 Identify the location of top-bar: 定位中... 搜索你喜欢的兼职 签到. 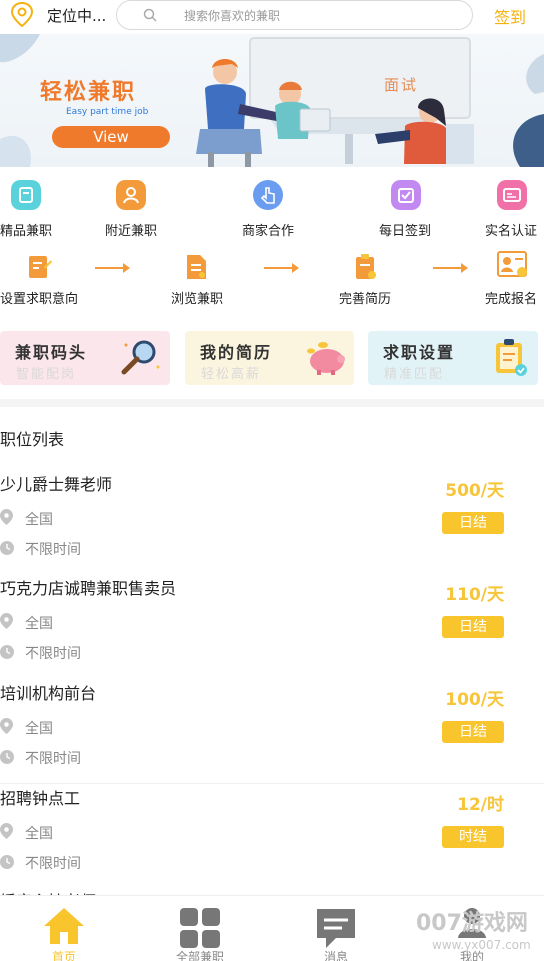
(272, 17).